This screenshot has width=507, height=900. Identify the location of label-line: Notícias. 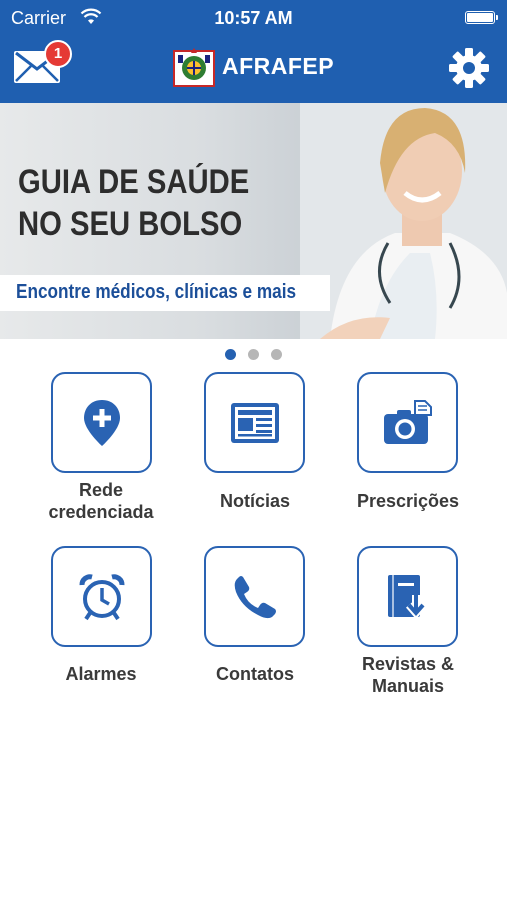
(255, 501).